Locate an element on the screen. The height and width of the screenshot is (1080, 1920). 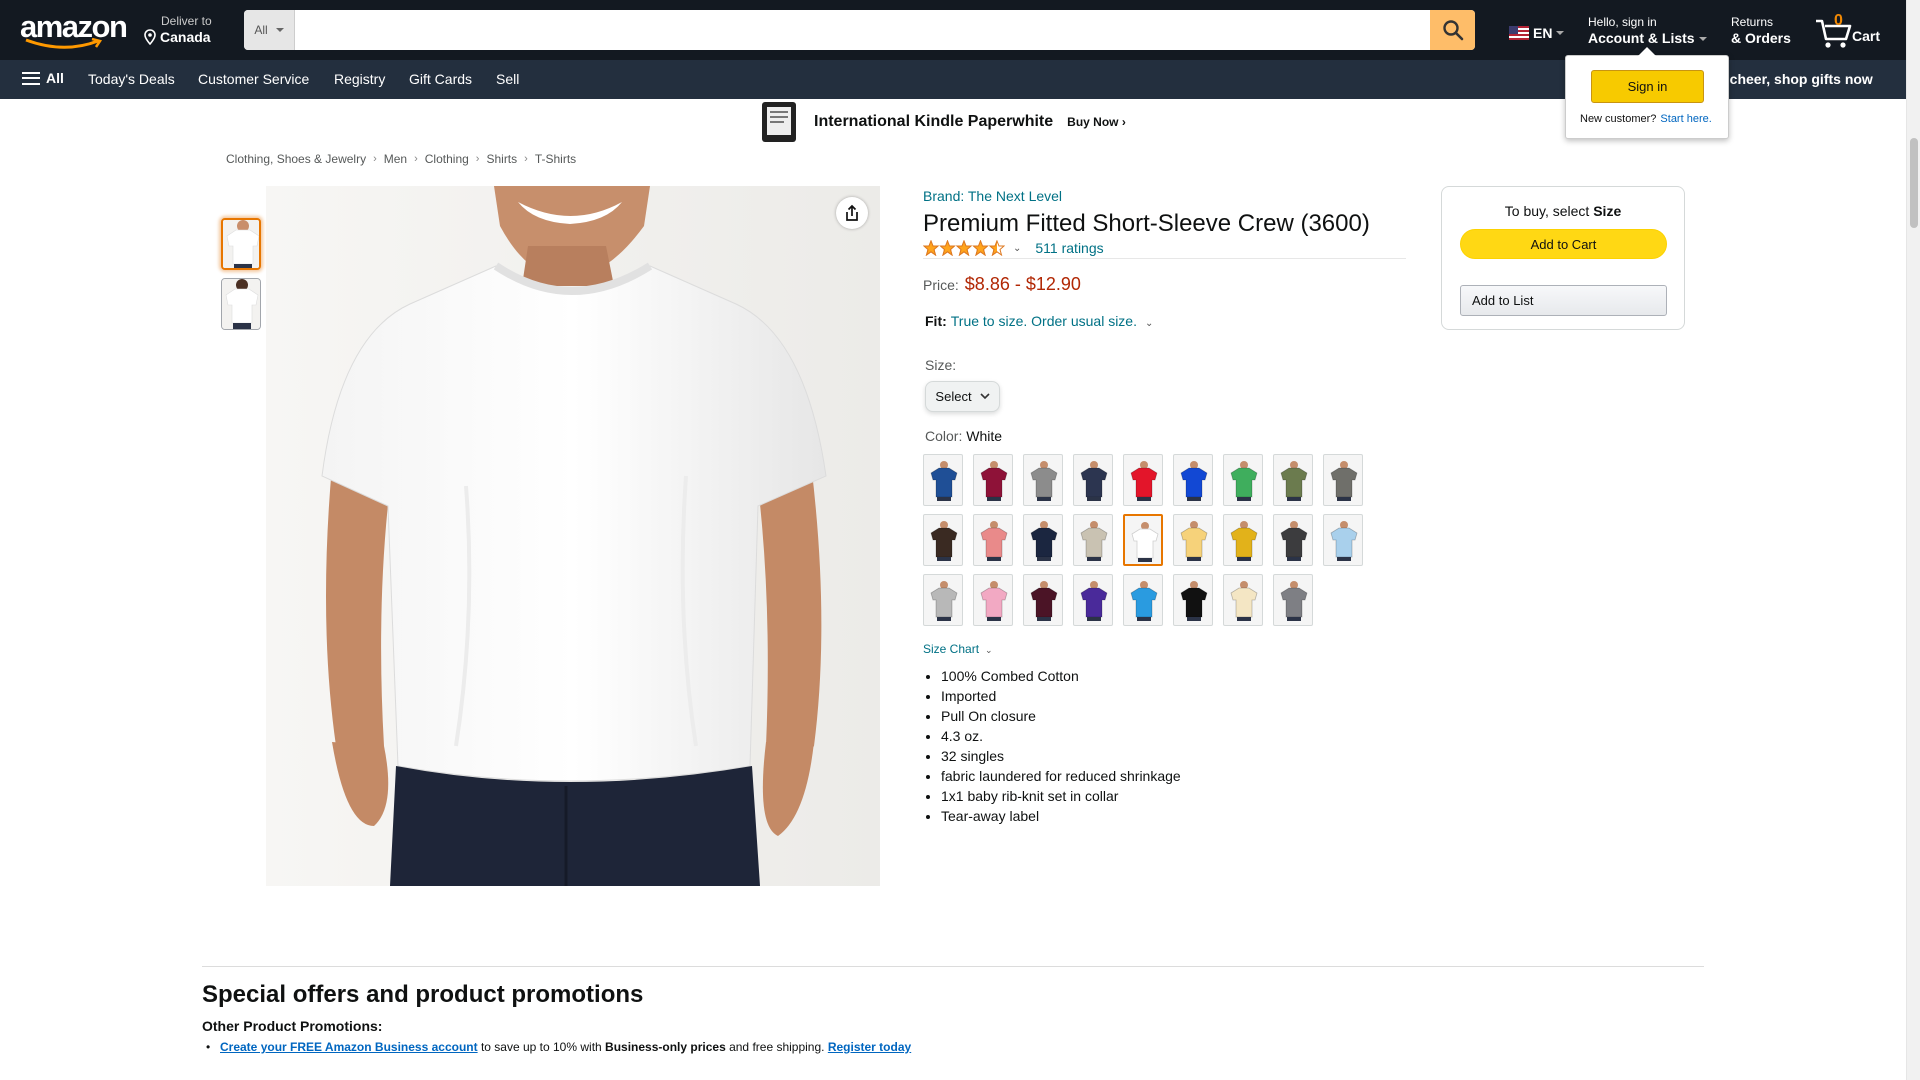
search-bar: All is located at coordinates (859, 30).